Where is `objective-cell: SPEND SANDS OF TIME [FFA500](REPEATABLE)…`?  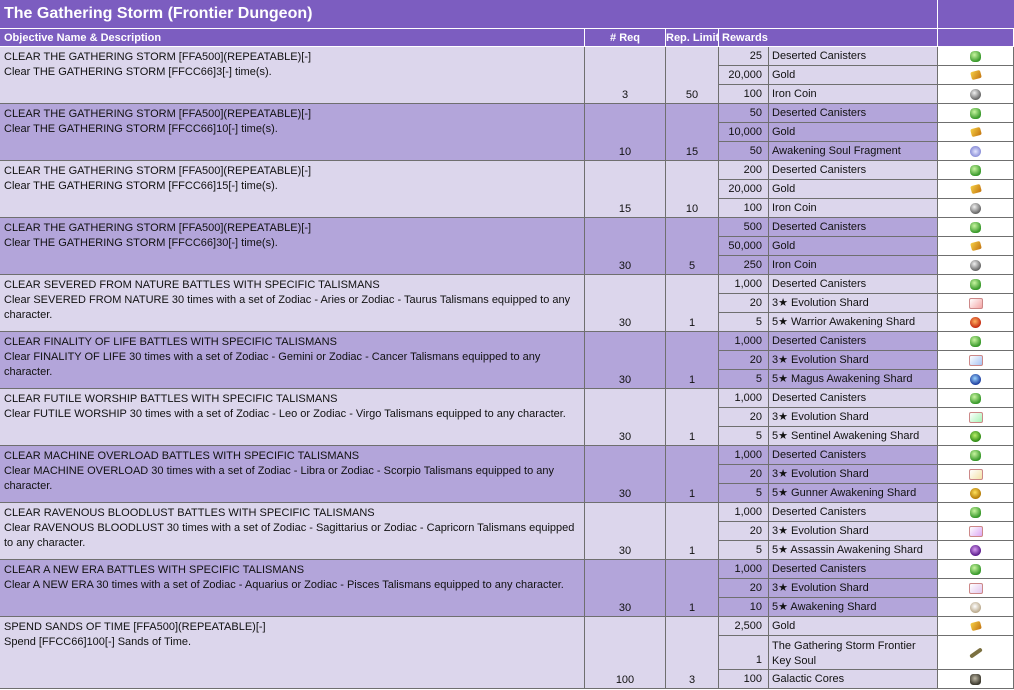 objective-cell: SPEND SANDS OF TIME [FFA500](REPEATABLE)… is located at coordinates (292, 653).